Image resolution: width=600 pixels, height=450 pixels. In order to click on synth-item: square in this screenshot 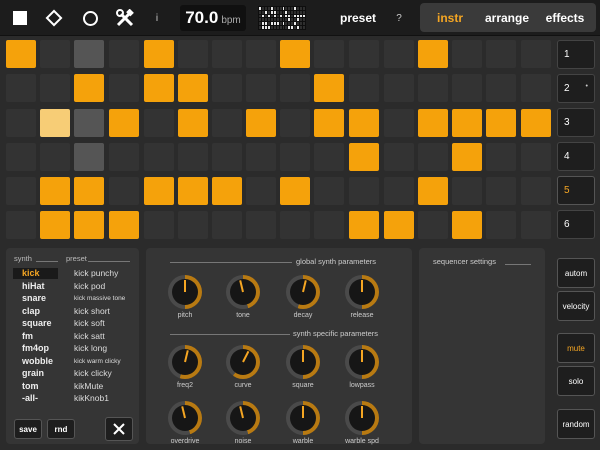, I will do `click(35, 323)`.